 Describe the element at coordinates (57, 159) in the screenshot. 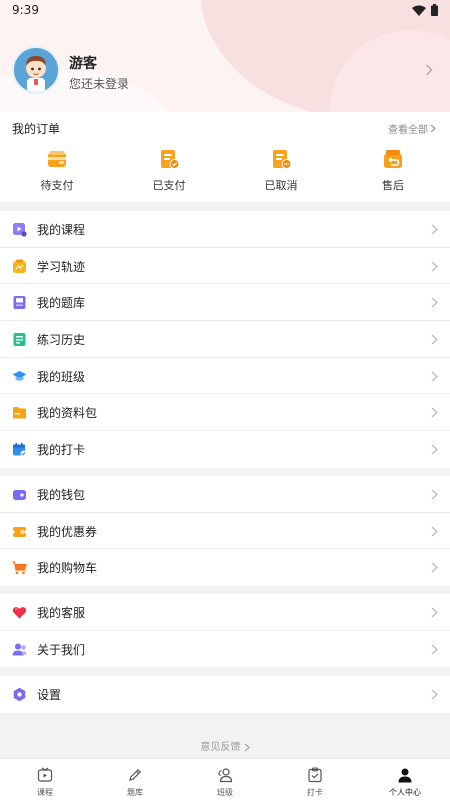

I see `wallet-icon` at that location.